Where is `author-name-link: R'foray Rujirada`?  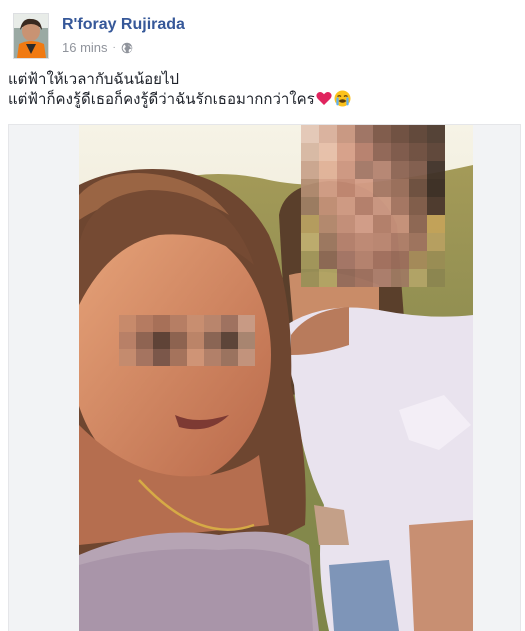 author-name-link: R'foray Rujirada is located at coordinates (123, 25).